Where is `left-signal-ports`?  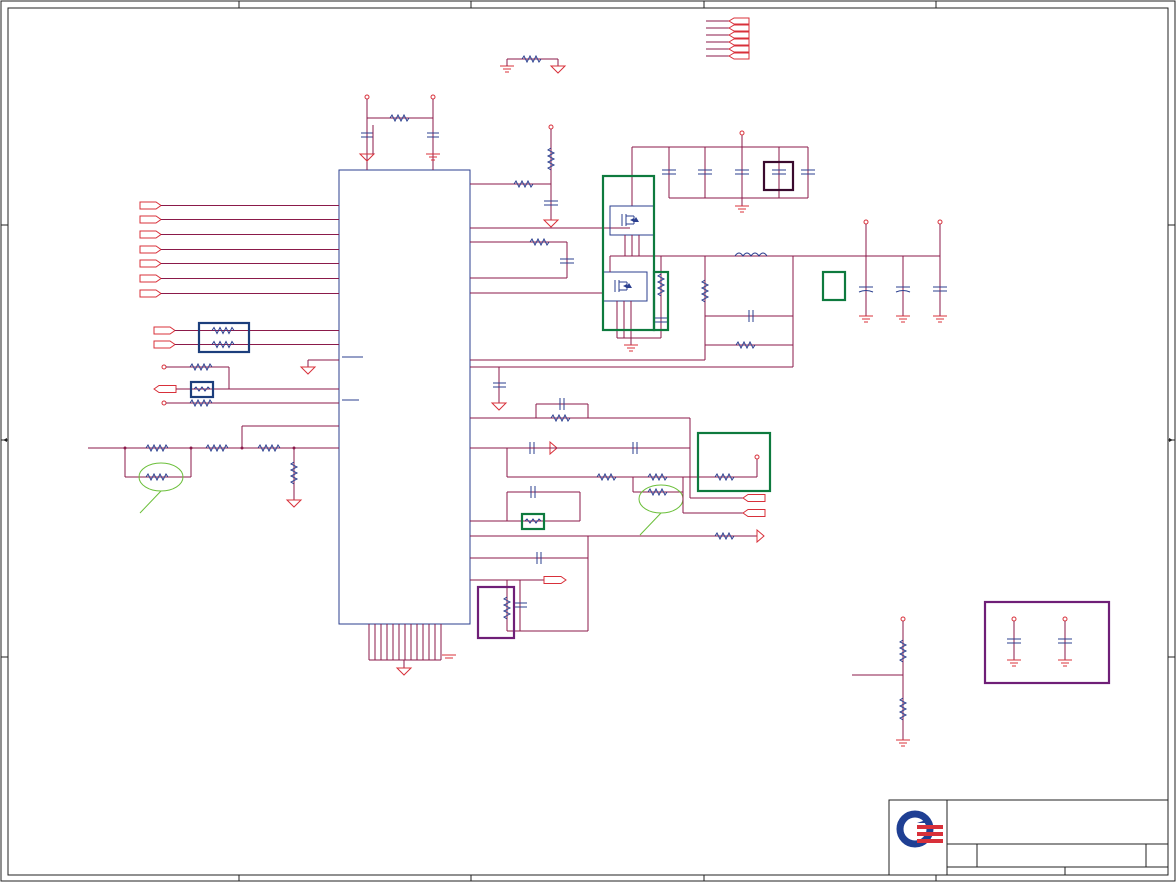
left-signal-ports is located at coordinates (213, 357).